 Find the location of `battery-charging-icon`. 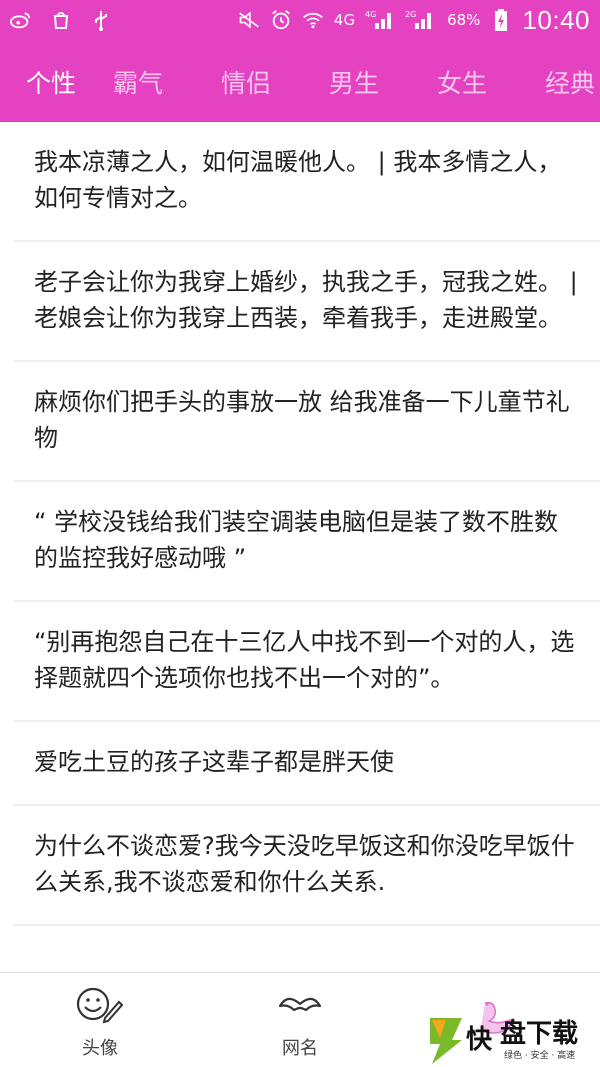

battery-charging-icon is located at coordinates (501, 20).